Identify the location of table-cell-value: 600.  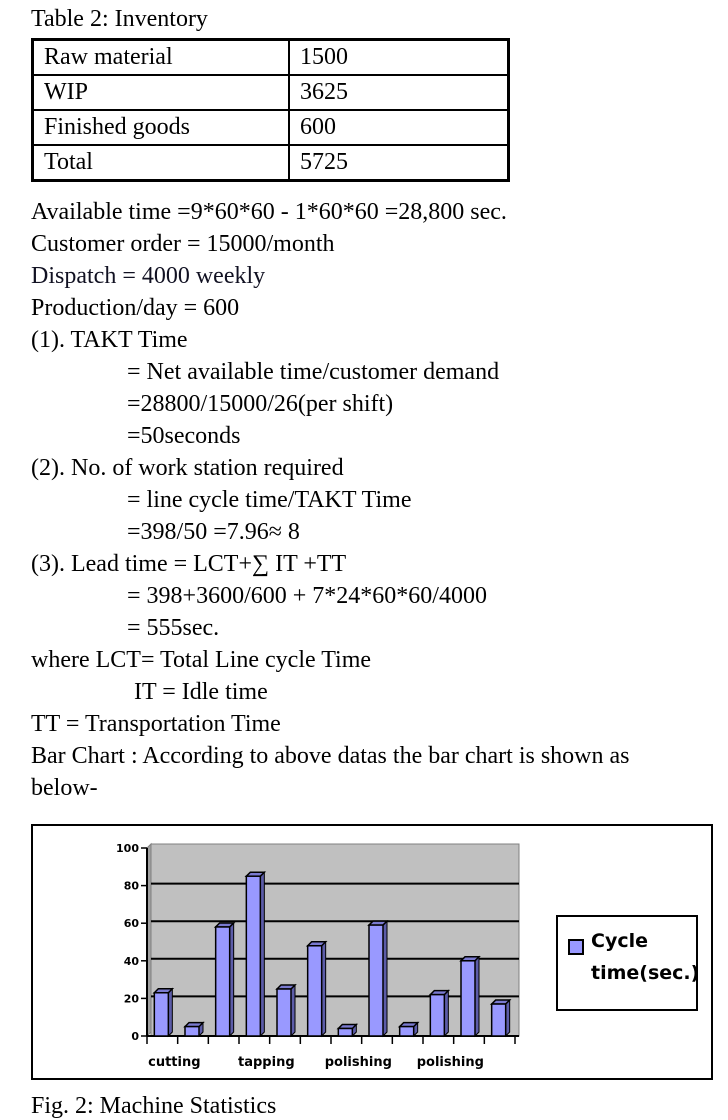
(399, 127).